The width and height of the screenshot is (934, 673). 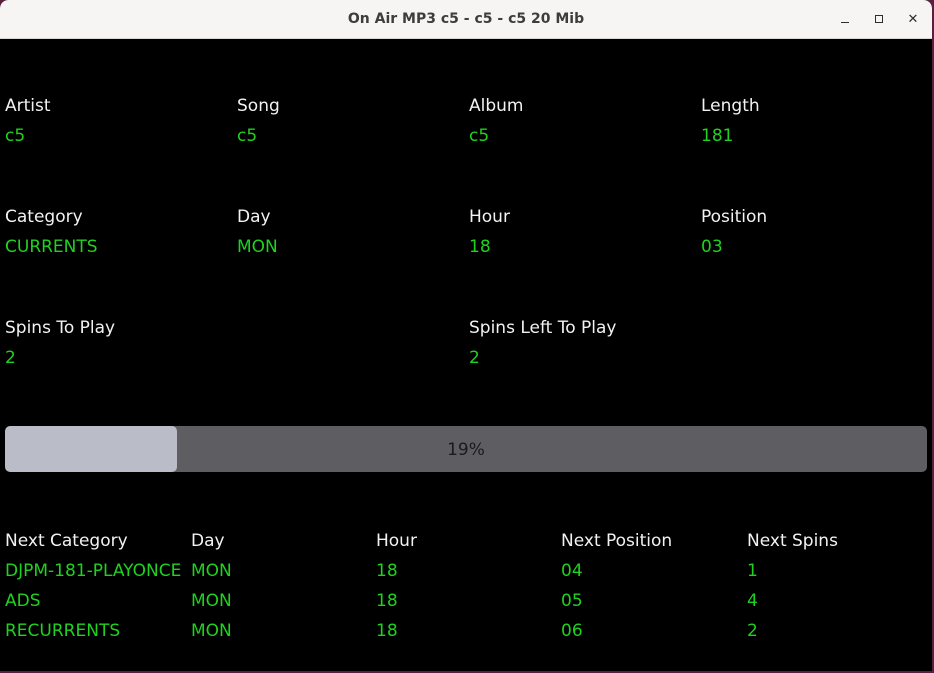 I want to click on spins-left-value: 2, so click(x=474, y=358).